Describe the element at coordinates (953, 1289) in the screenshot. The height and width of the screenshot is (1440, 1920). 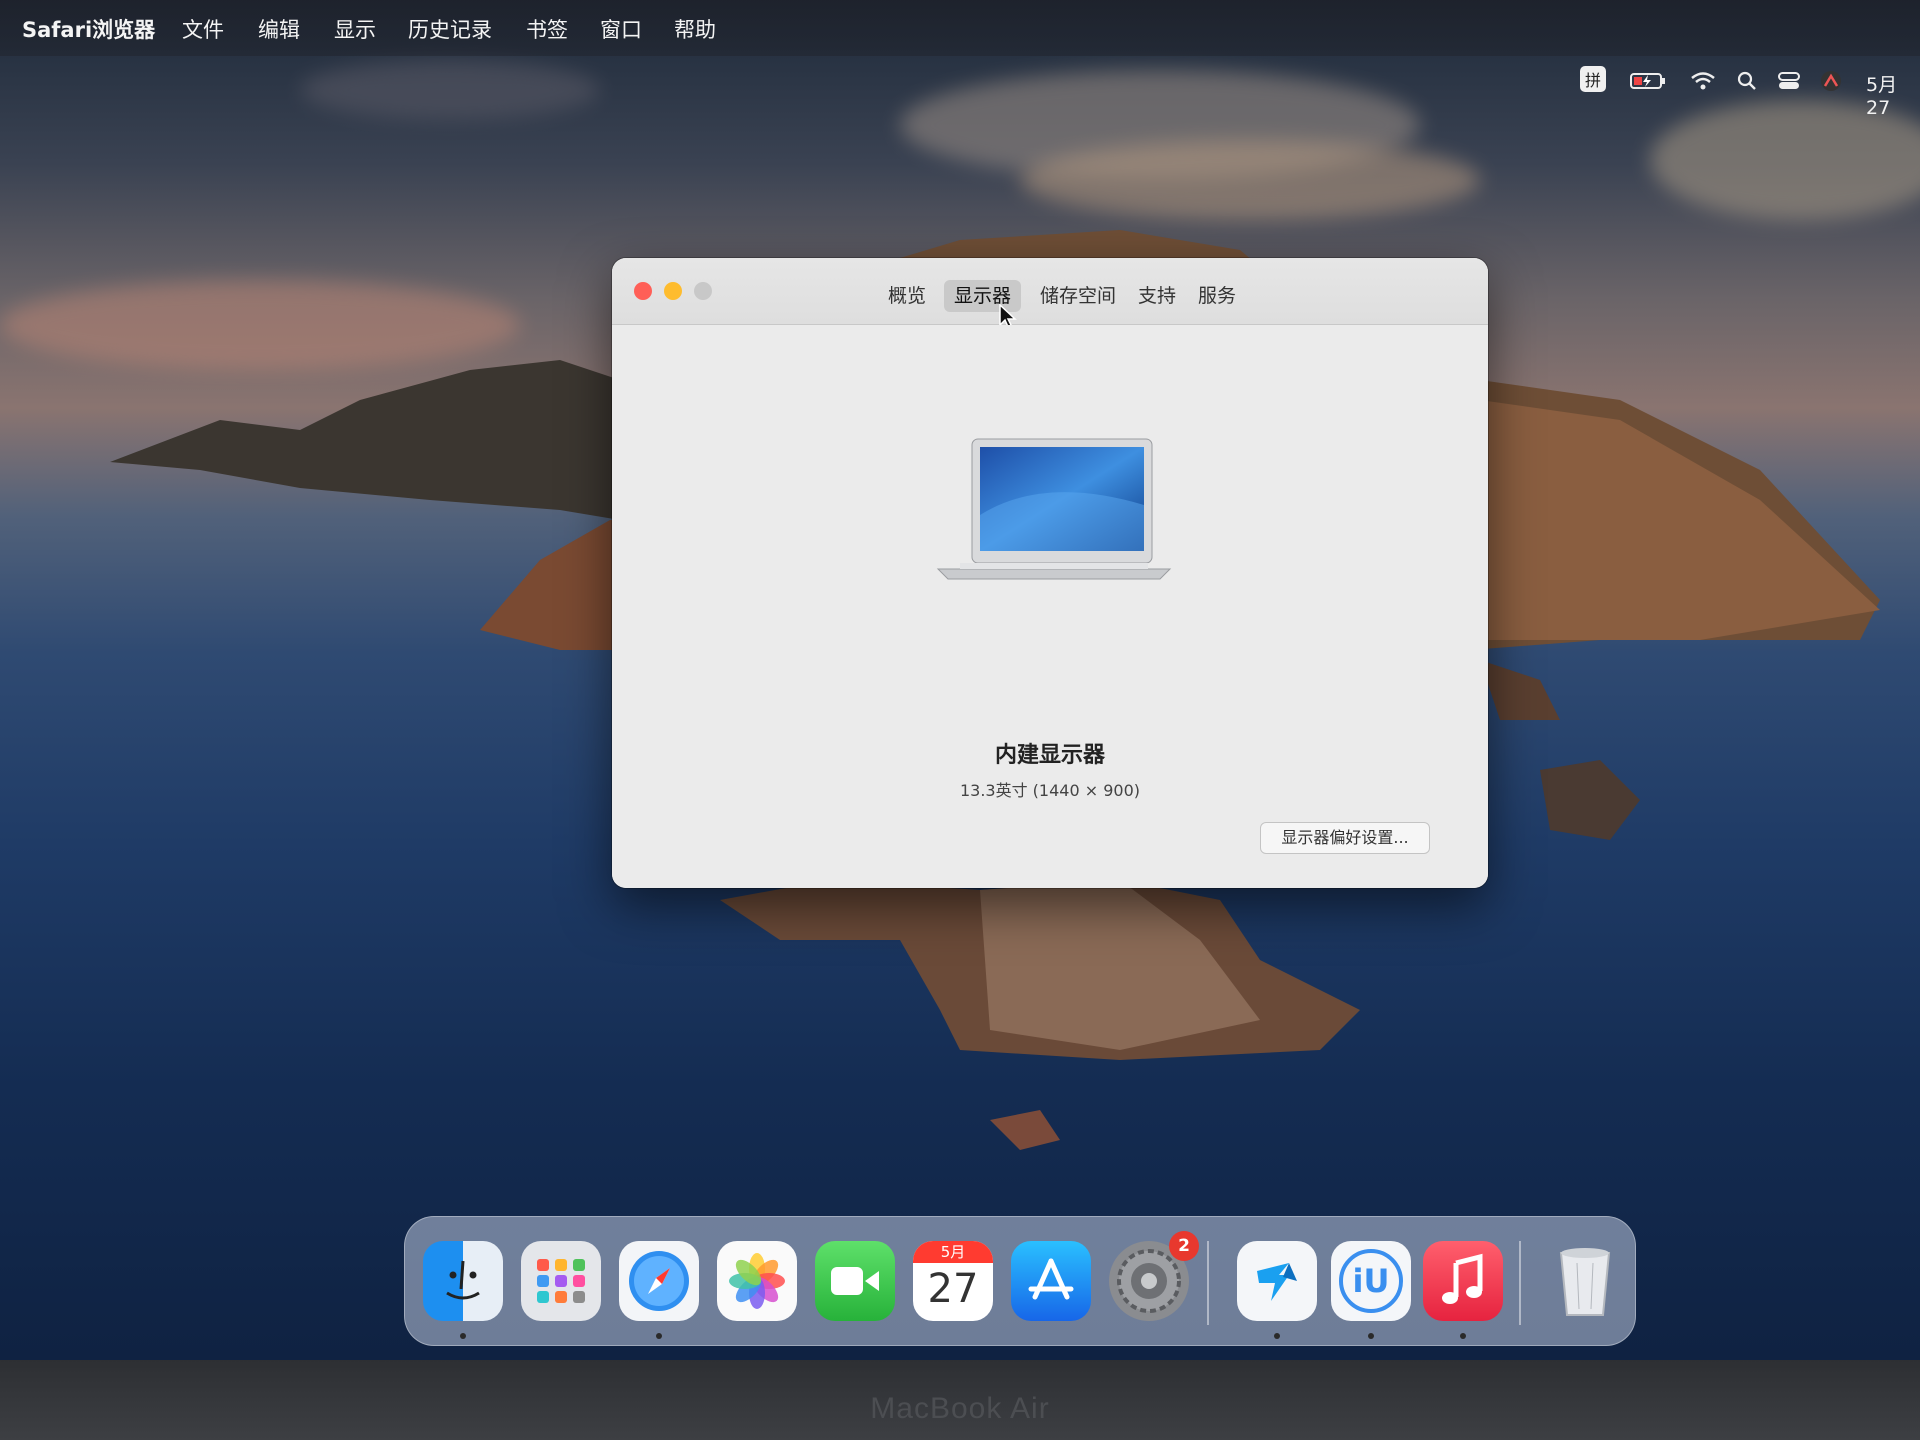
I see `calendar-day-label: 27` at that location.